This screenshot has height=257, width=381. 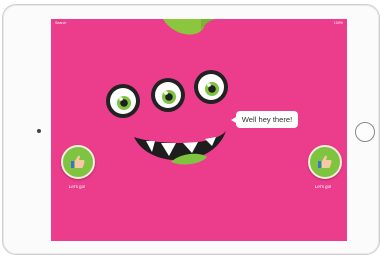 What do you see at coordinates (190, 27) in the screenshot?
I see `leaf-icon` at bounding box center [190, 27].